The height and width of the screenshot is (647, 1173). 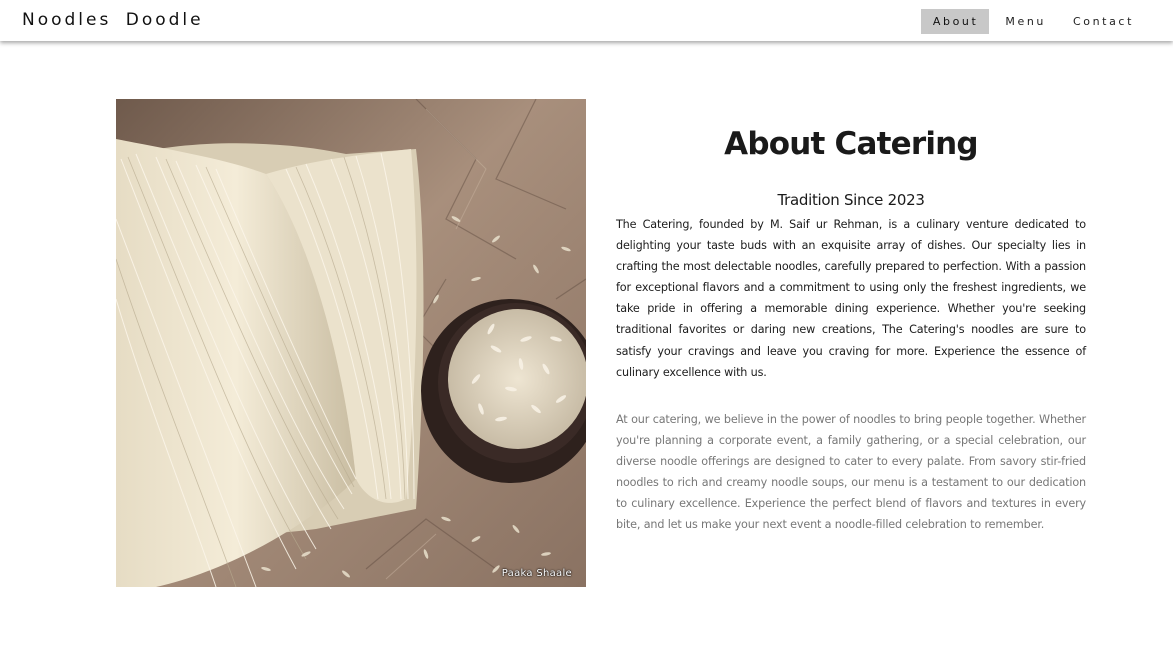 I want to click on nav-contact: Contact, so click(x=1103, y=21).